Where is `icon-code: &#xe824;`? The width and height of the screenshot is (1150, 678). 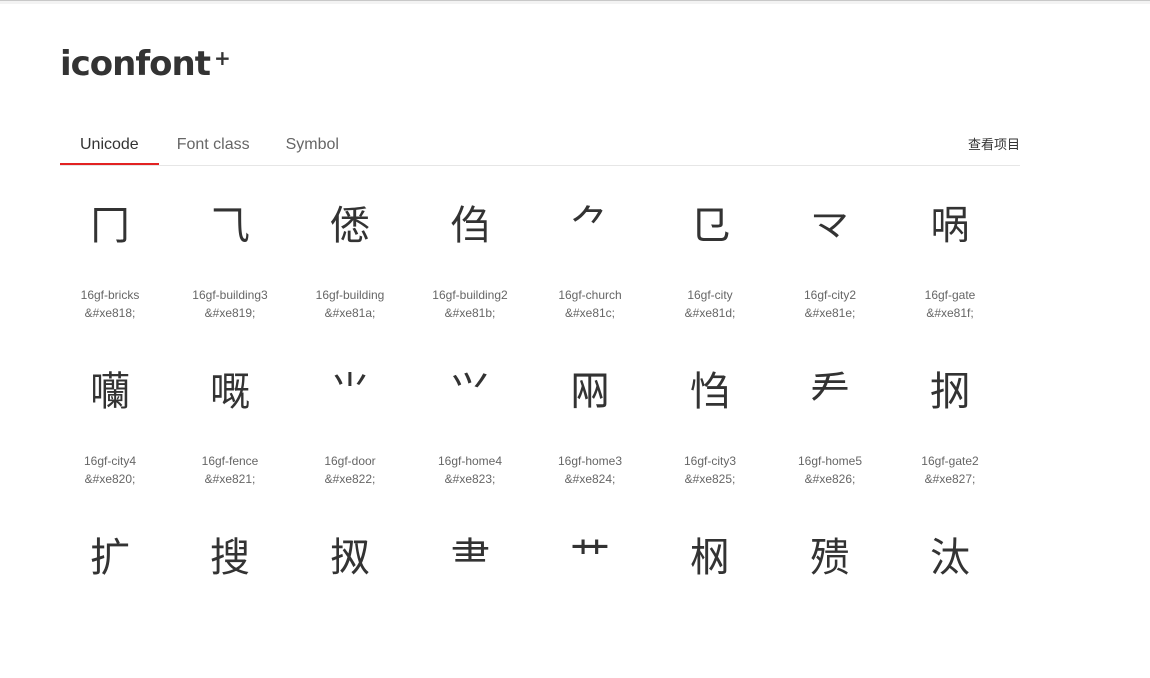 icon-code: &#xe824; is located at coordinates (590, 479).